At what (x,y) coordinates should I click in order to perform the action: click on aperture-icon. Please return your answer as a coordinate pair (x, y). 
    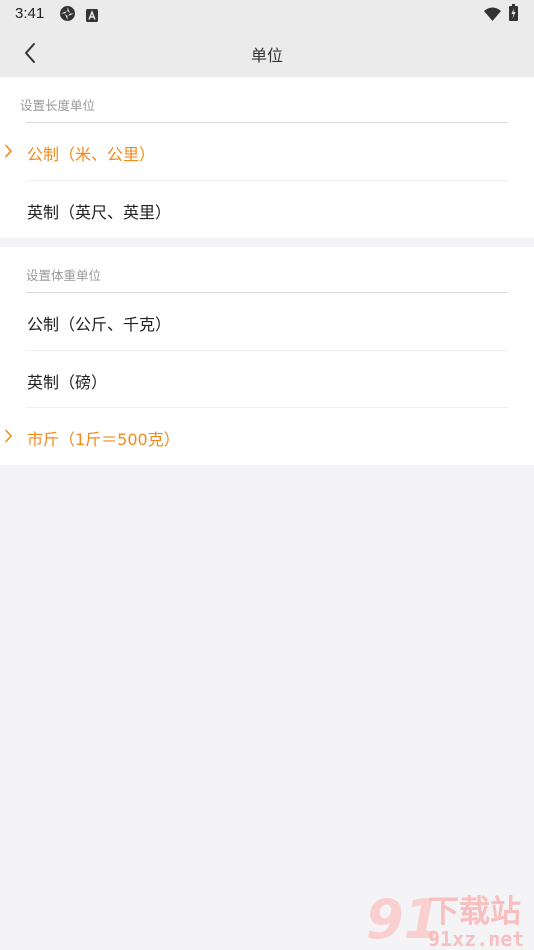
    Looking at the image, I should click on (67, 15).